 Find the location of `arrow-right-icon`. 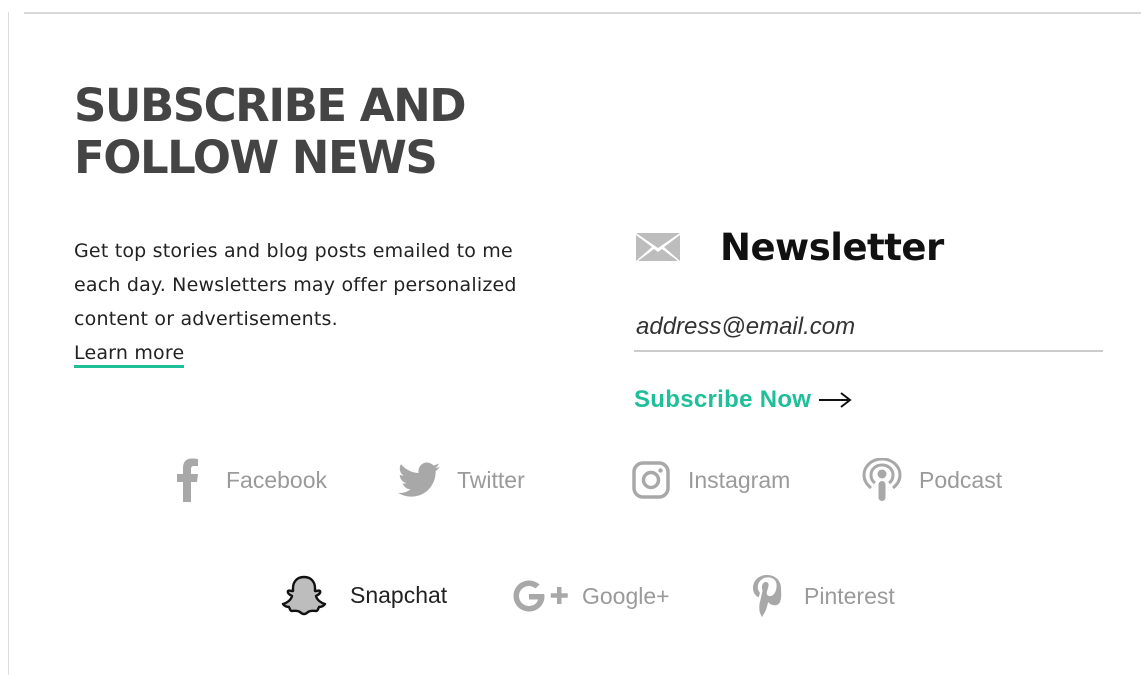

arrow-right-icon is located at coordinates (835, 400).